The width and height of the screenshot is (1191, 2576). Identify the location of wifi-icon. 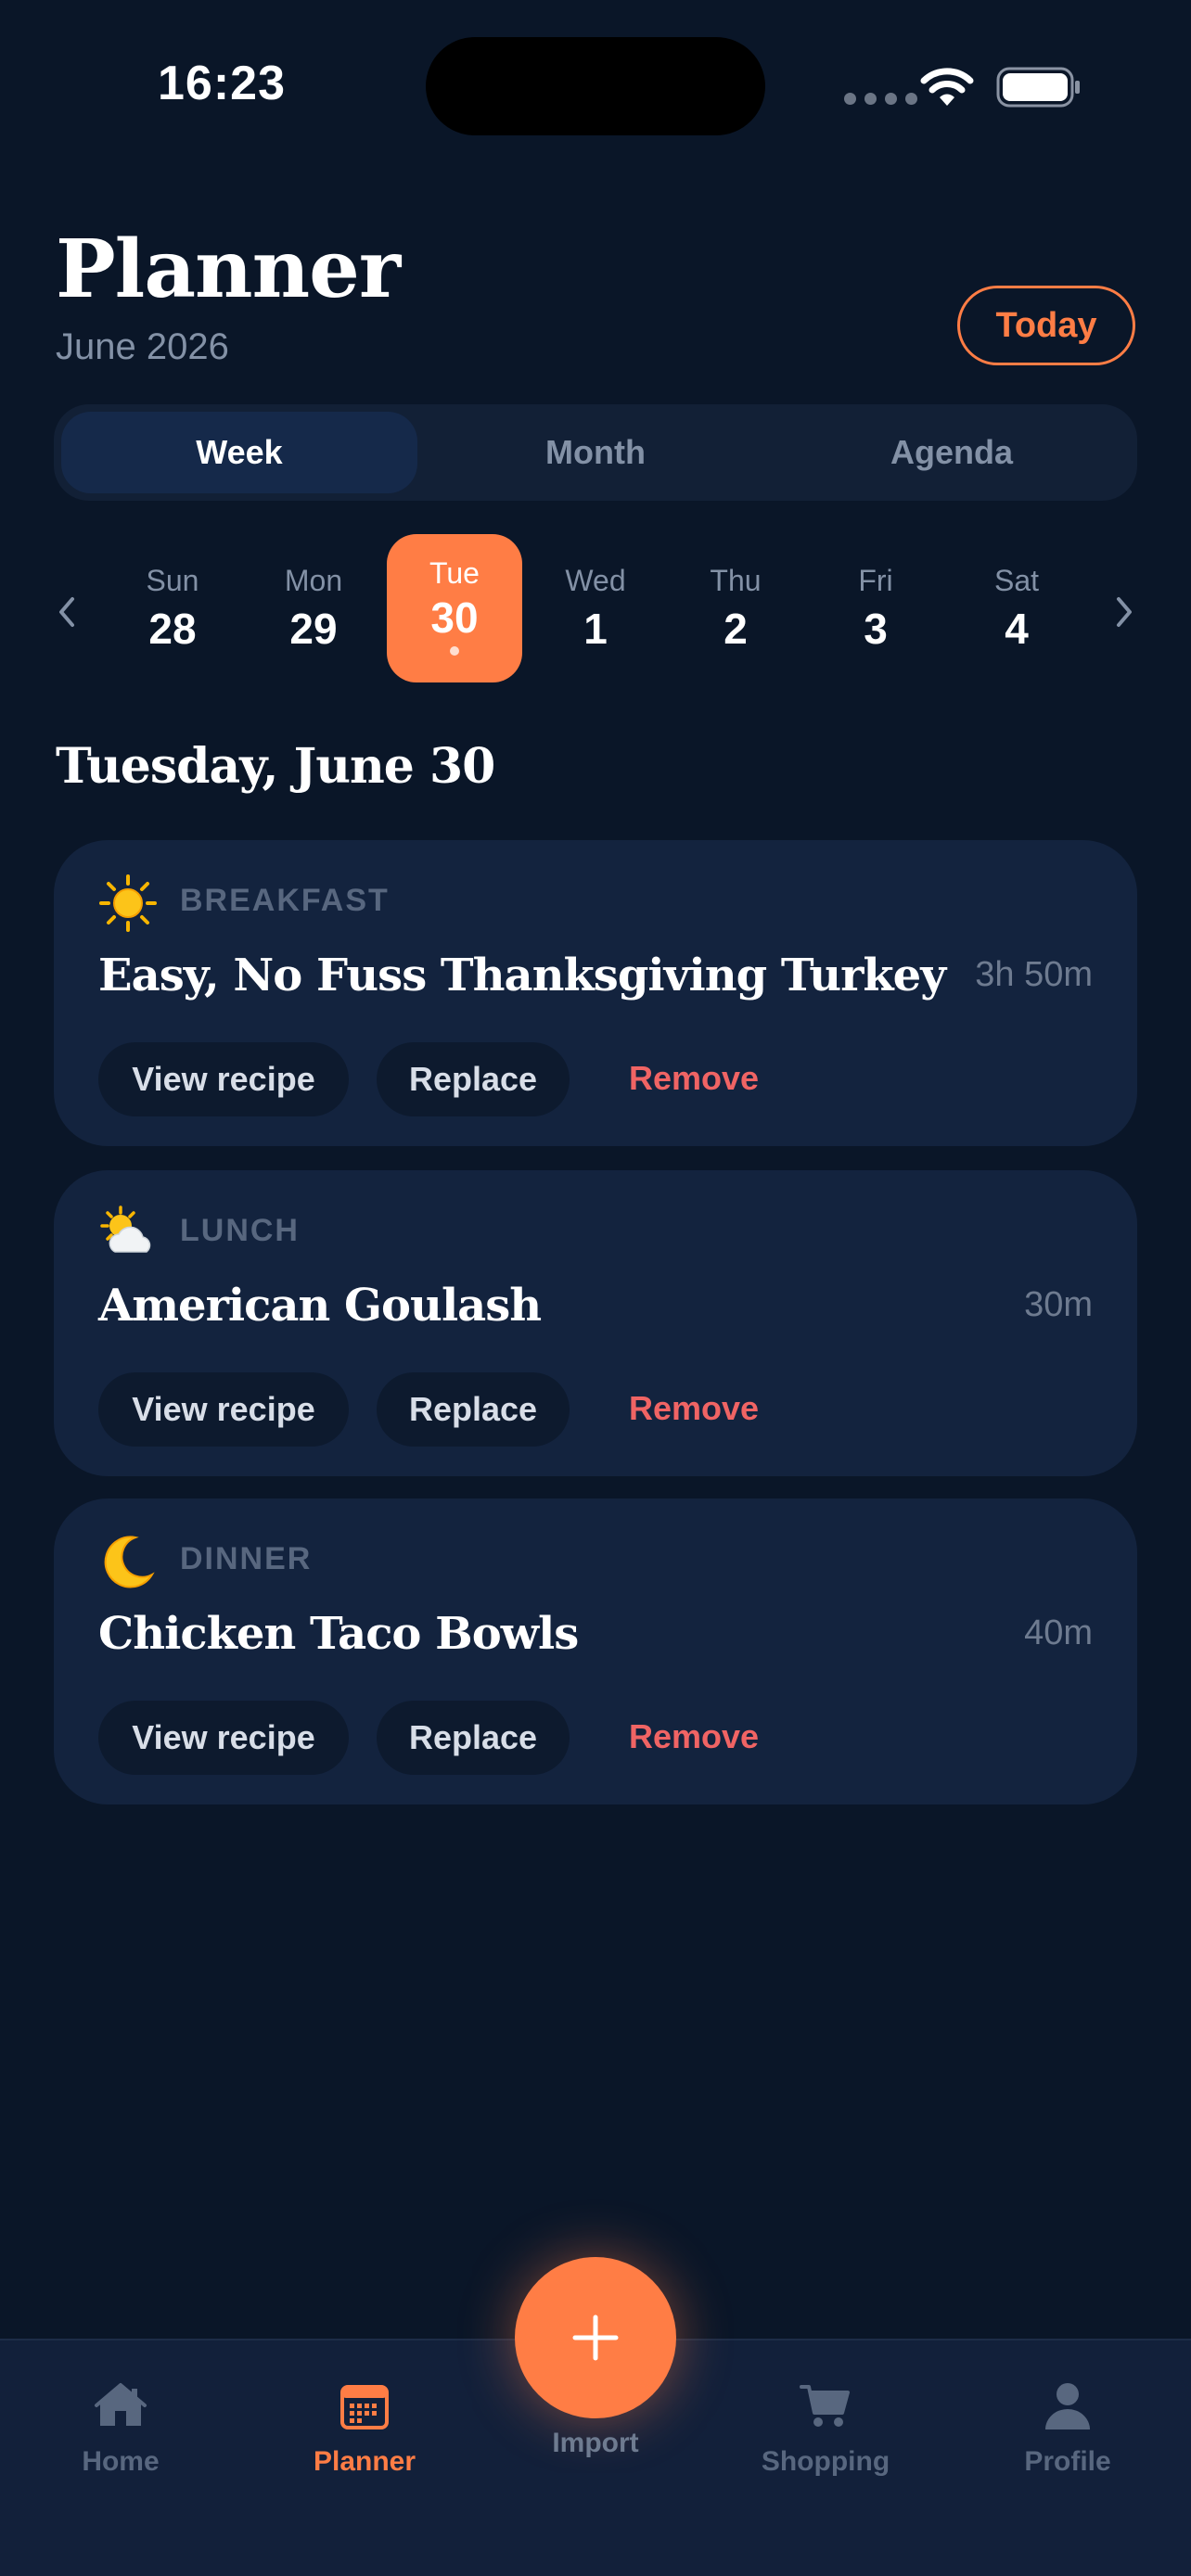
(947, 87).